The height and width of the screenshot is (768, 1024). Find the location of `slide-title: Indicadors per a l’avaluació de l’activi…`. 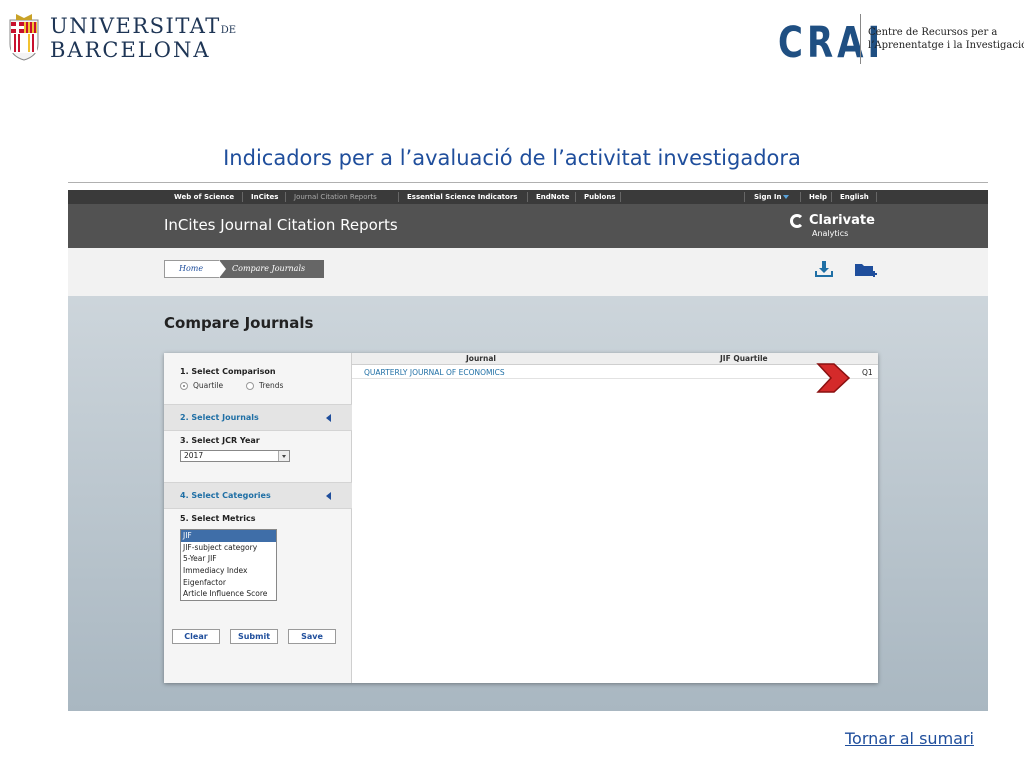

slide-title: Indicadors per a l’avaluació de l’activi… is located at coordinates (512, 158).